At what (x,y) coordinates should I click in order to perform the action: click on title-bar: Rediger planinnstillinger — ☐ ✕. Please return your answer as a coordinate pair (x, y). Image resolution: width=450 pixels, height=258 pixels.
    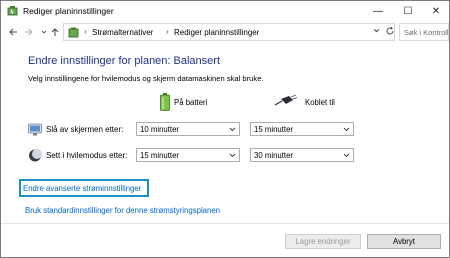
    Looking at the image, I should click on (225, 11).